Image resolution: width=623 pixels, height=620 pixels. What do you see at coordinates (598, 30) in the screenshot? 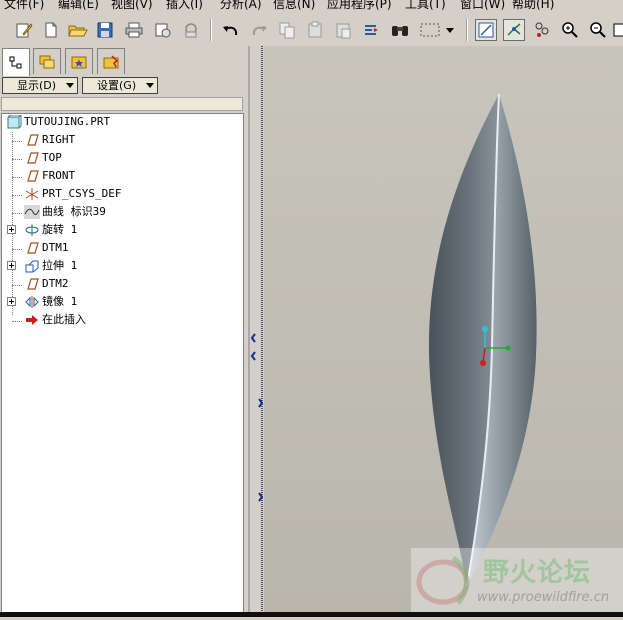
I see `zoom-out-button` at bounding box center [598, 30].